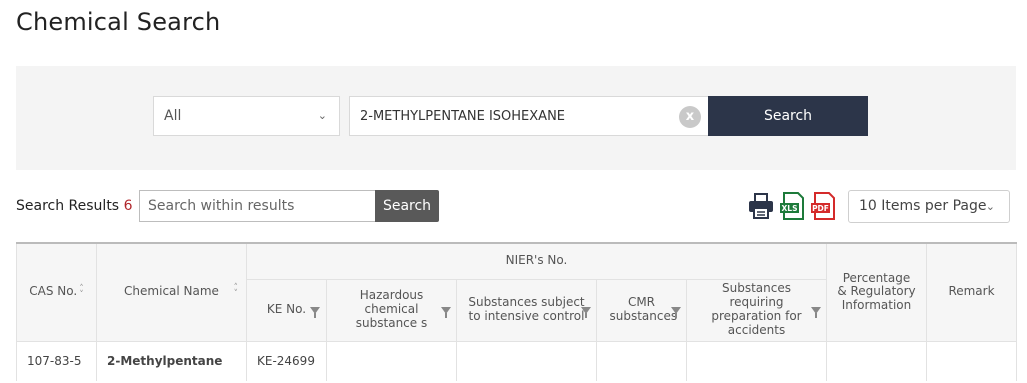 The image size is (1027, 383). Describe the element at coordinates (820, 208) in the screenshot. I see `pdf-label: PDF` at that location.